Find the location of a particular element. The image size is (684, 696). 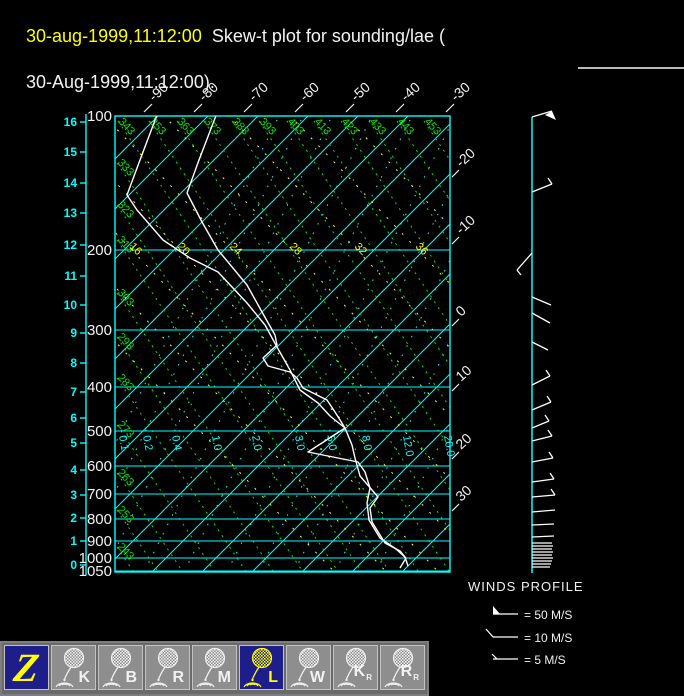

toolbar-button-kr: KR is located at coordinates (355, 667).